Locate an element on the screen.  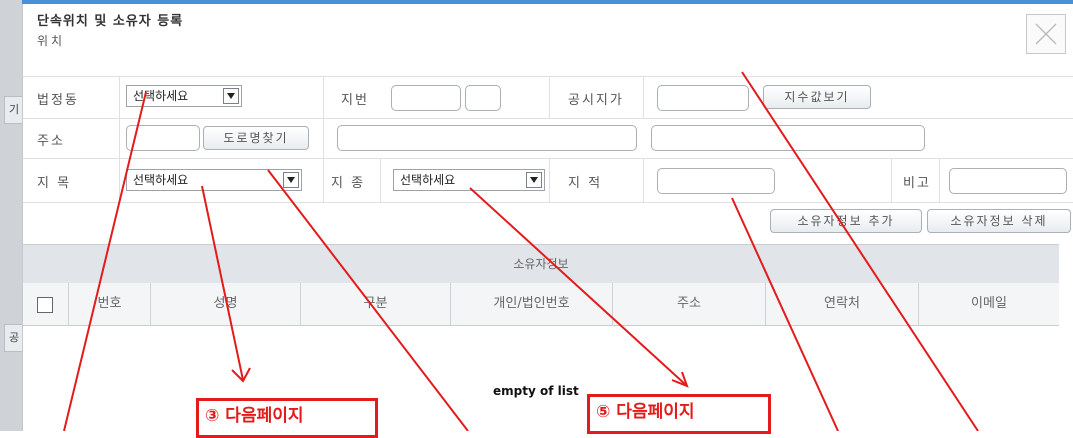
callout-next-page-3: ③ 다음페이지 is located at coordinates (287, 418).